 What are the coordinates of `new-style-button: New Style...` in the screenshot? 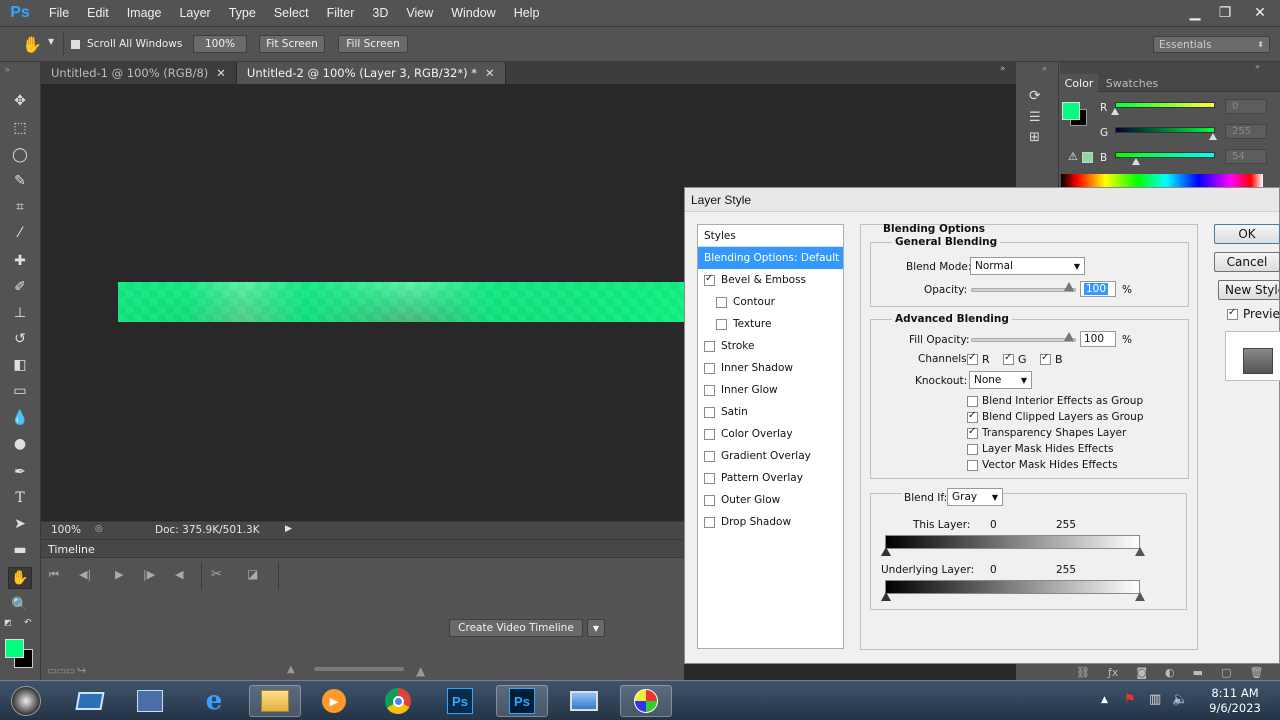 It's located at (1249, 290).